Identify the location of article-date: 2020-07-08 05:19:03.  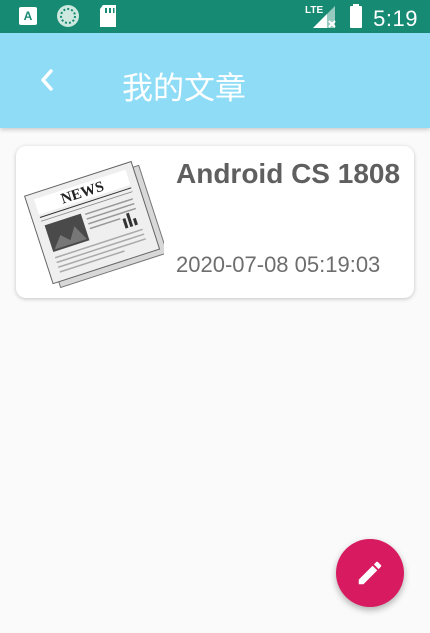
(278, 264).